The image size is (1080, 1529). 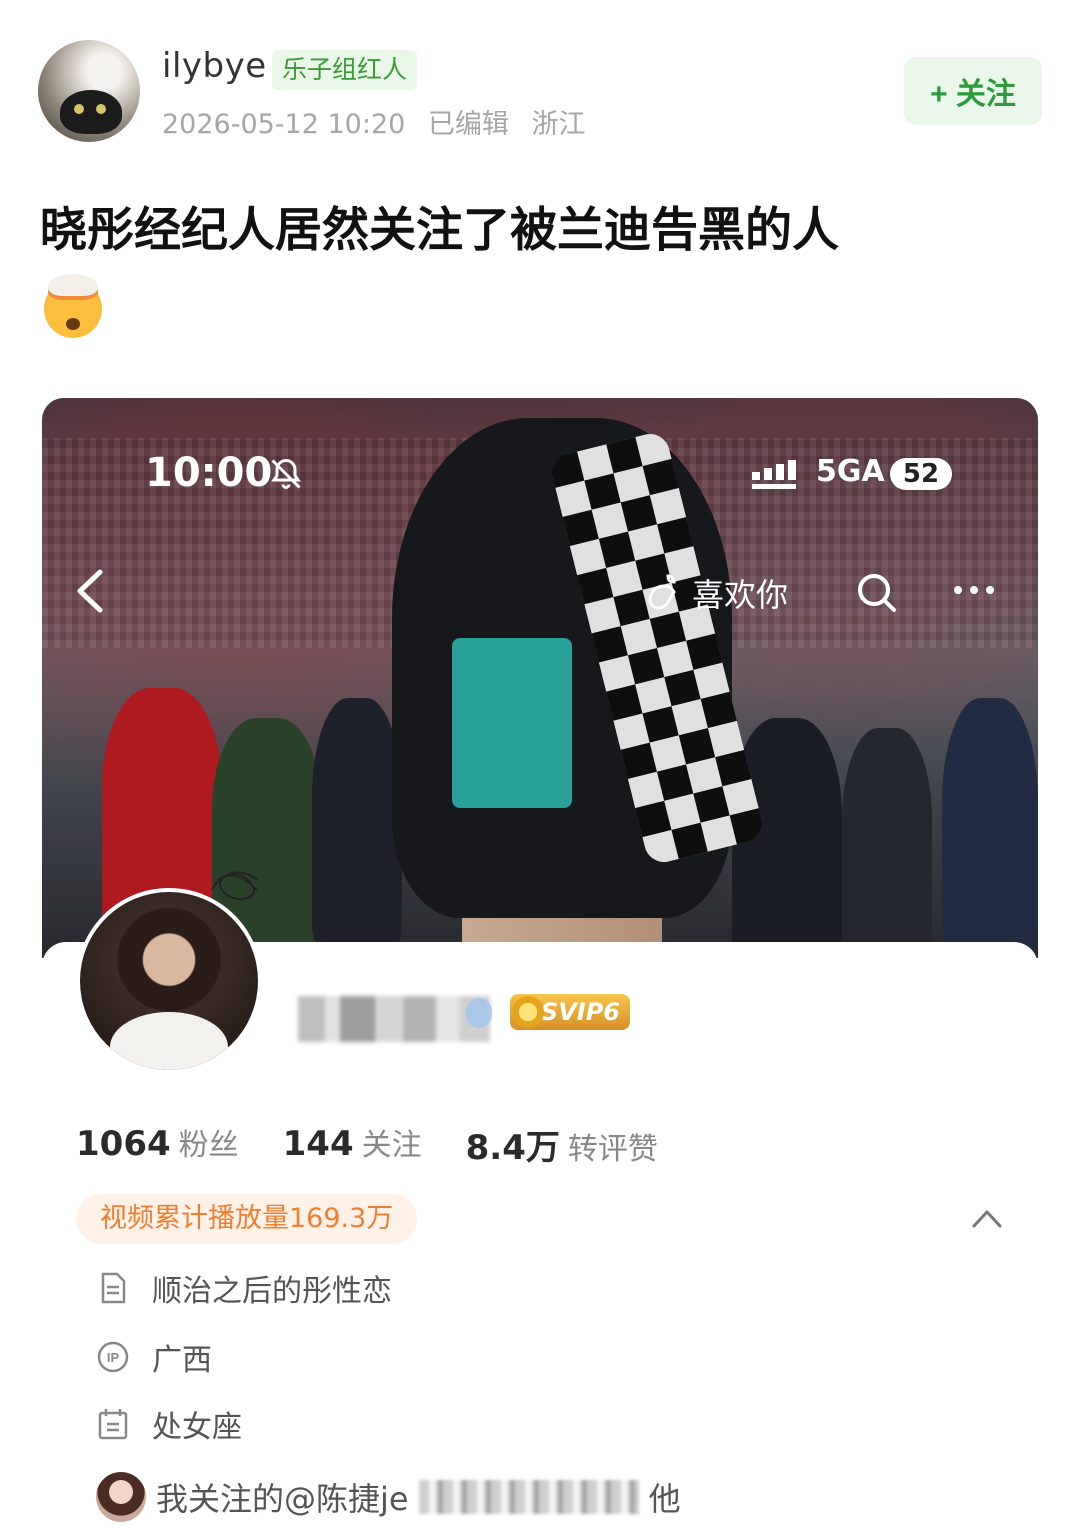 What do you see at coordinates (113, 1424) in the screenshot?
I see `calendar-icon` at bounding box center [113, 1424].